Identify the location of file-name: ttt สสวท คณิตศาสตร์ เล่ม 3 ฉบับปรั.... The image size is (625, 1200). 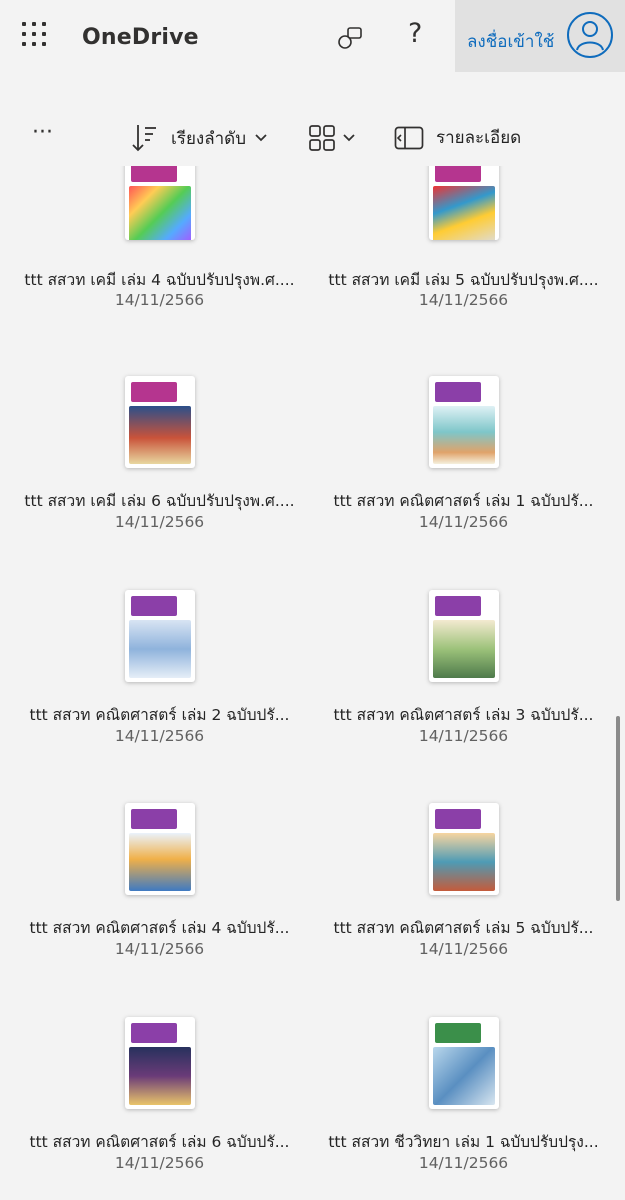
(463, 715).